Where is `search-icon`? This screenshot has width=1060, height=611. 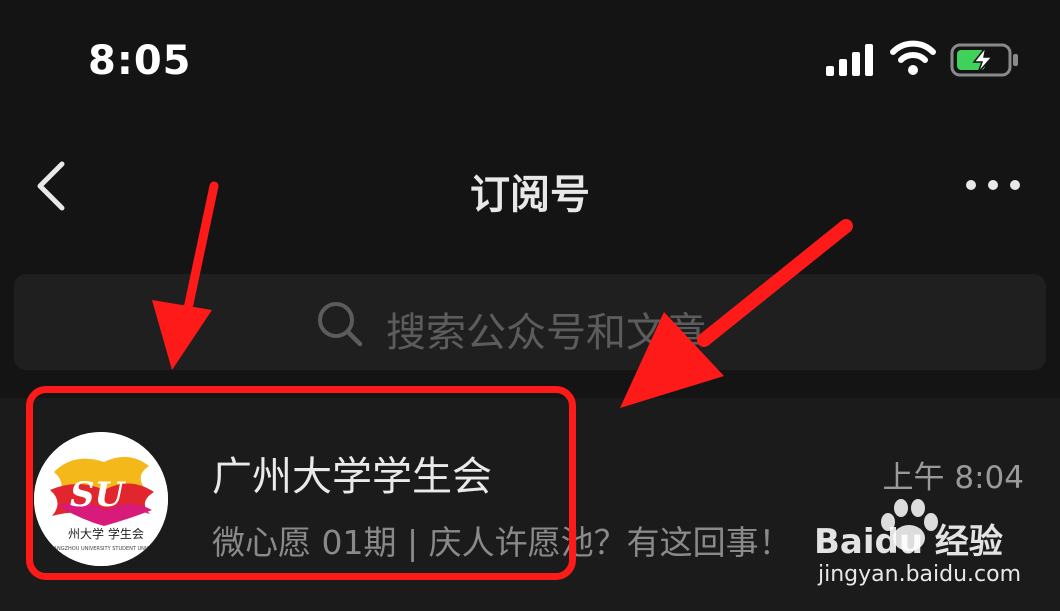 search-icon is located at coordinates (340, 324).